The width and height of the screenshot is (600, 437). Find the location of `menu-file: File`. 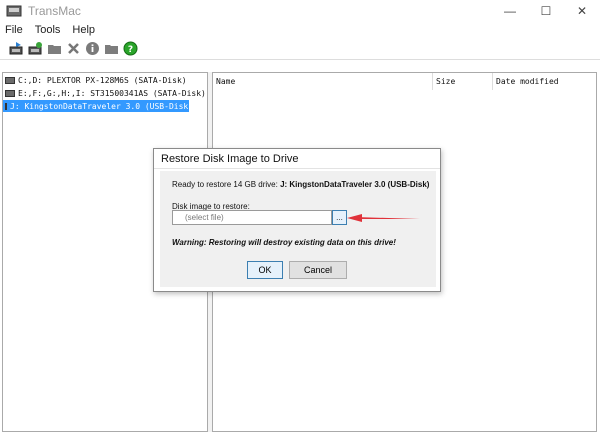

menu-file: File is located at coordinates (14, 30).